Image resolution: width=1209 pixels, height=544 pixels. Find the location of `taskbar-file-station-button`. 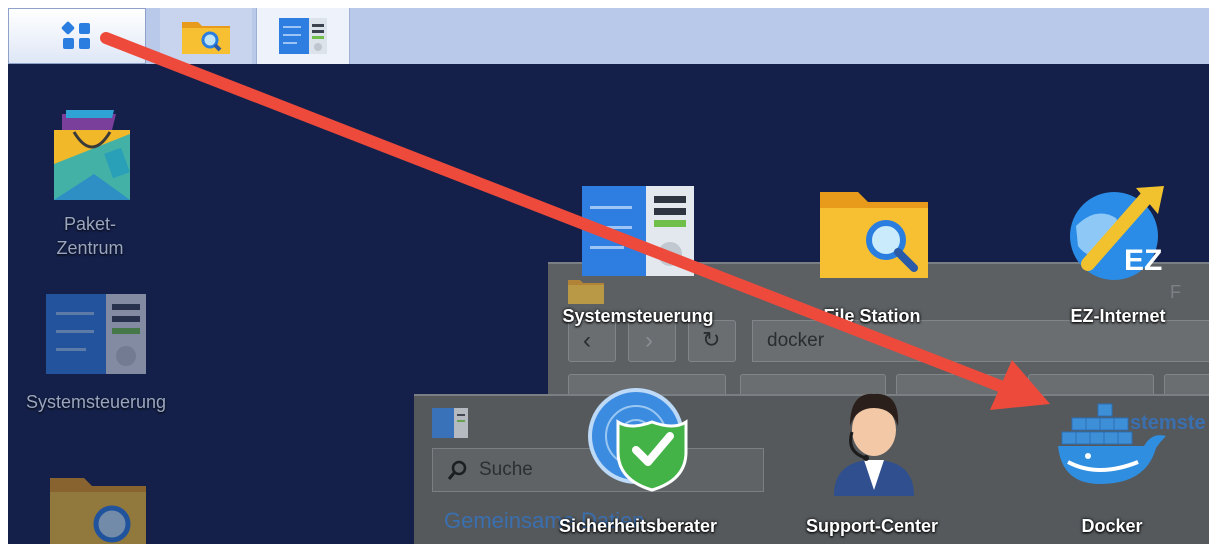

taskbar-file-station-button is located at coordinates (206, 36).